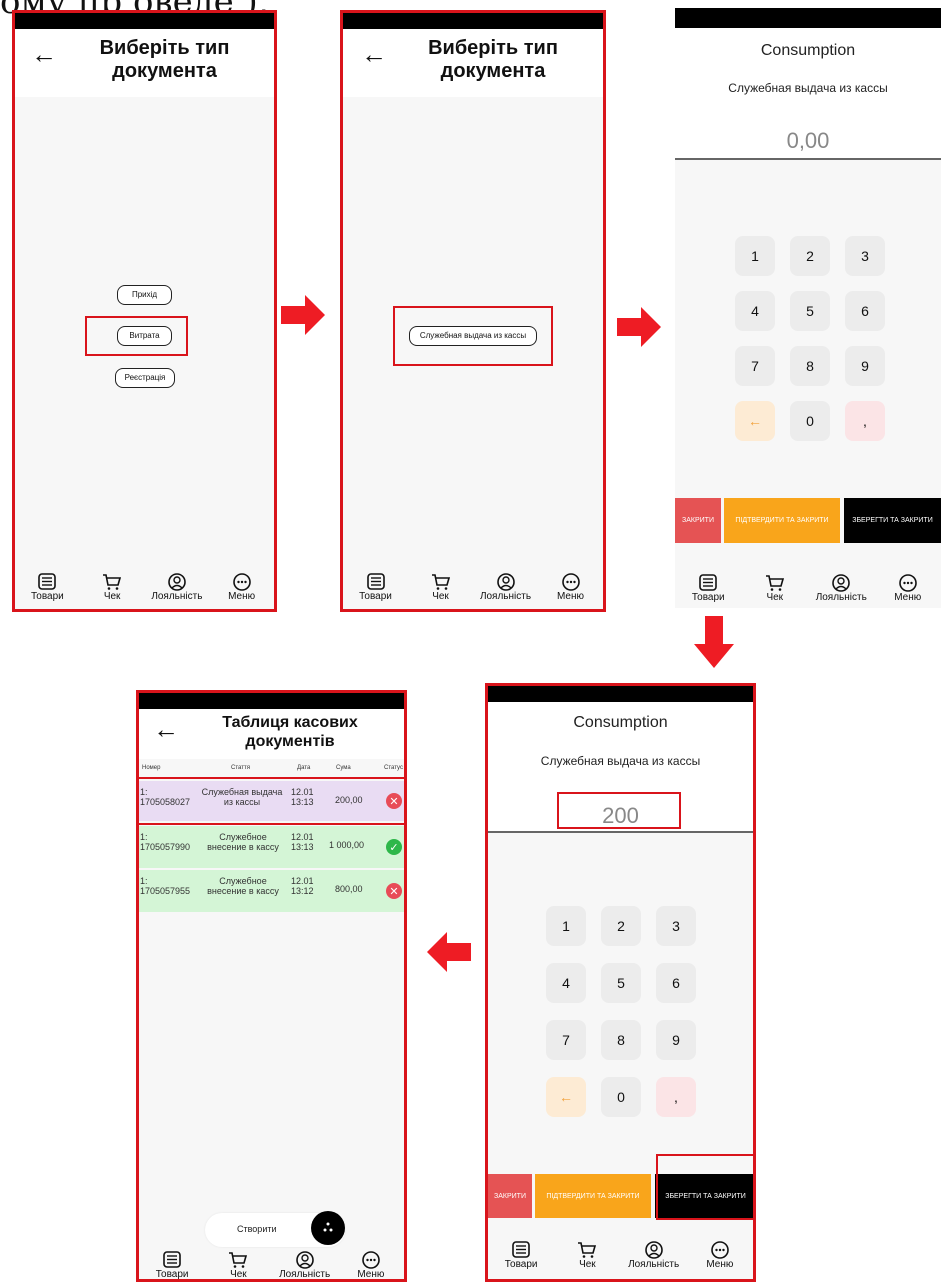 The image size is (941, 1282). I want to click on page-title: Виберіть тип документа, so click(164, 59).